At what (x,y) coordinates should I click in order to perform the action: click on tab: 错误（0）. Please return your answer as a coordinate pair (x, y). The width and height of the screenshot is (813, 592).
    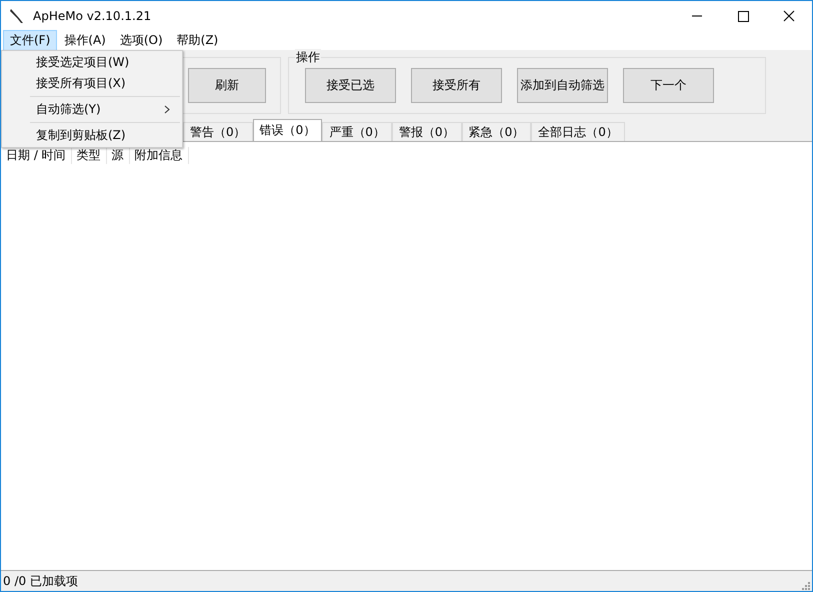
    Looking at the image, I should click on (287, 130).